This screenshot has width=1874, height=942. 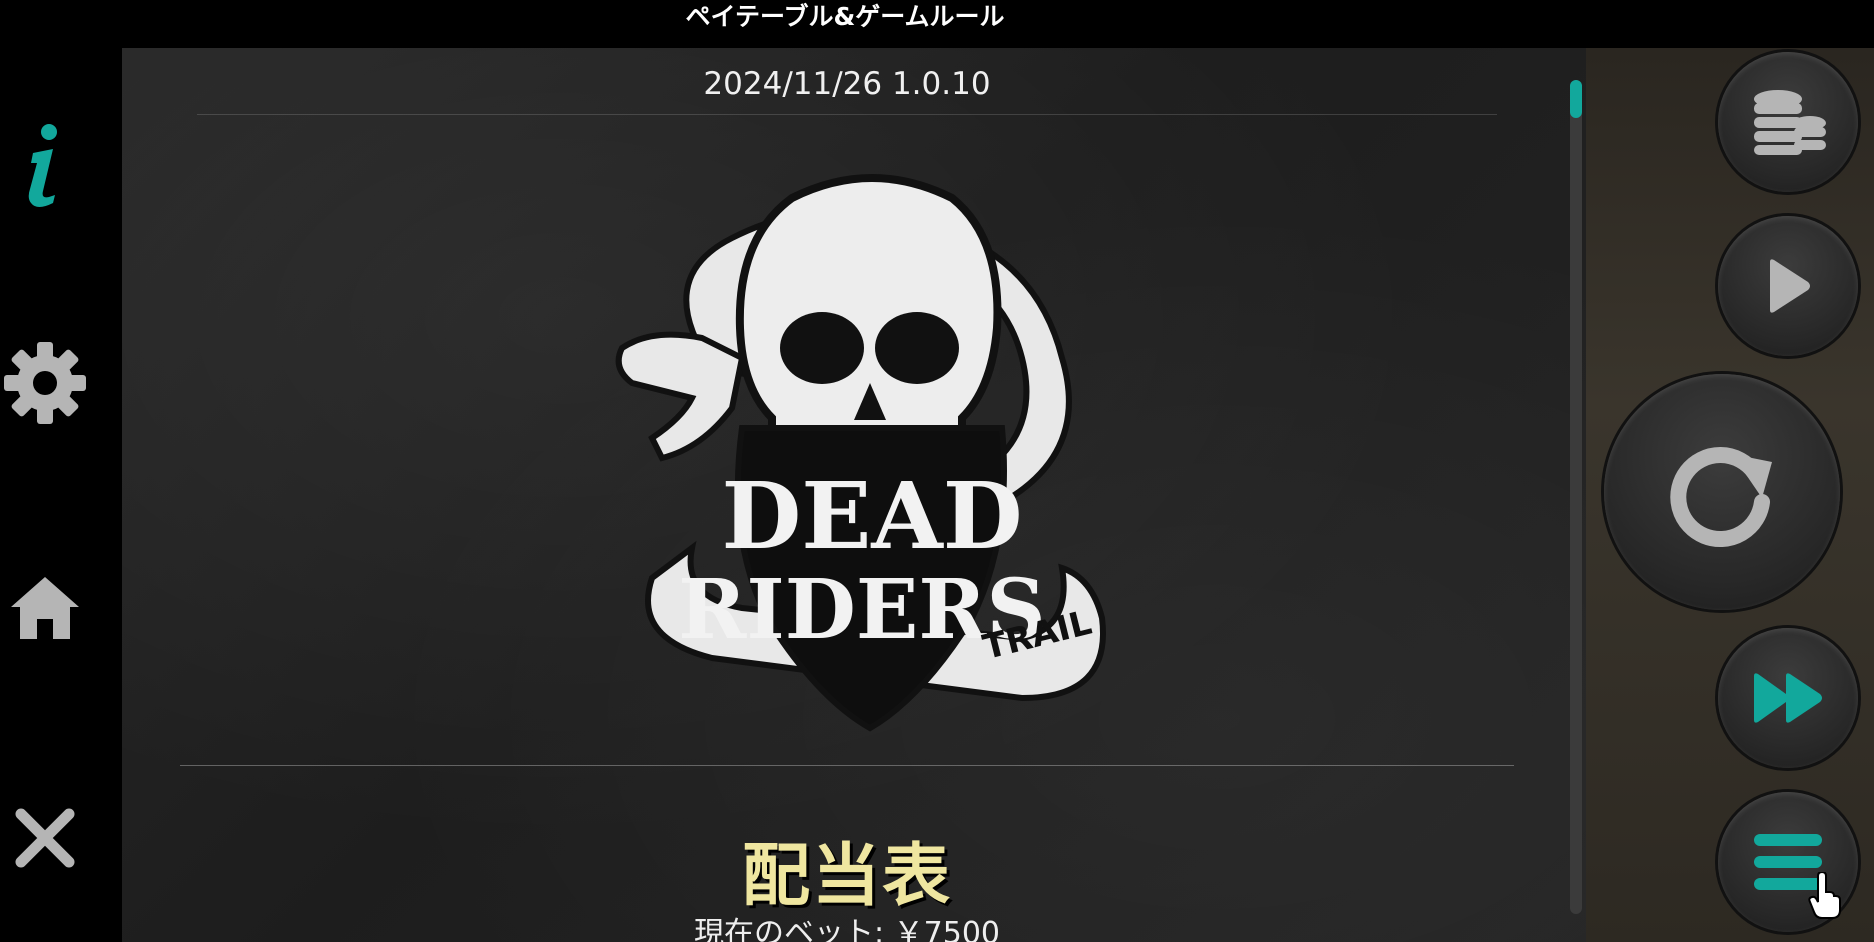 What do you see at coordinates (871, 516) in the screenshot?
I see `logo-text-line1: DEAD` at bounding box center [871, 516].